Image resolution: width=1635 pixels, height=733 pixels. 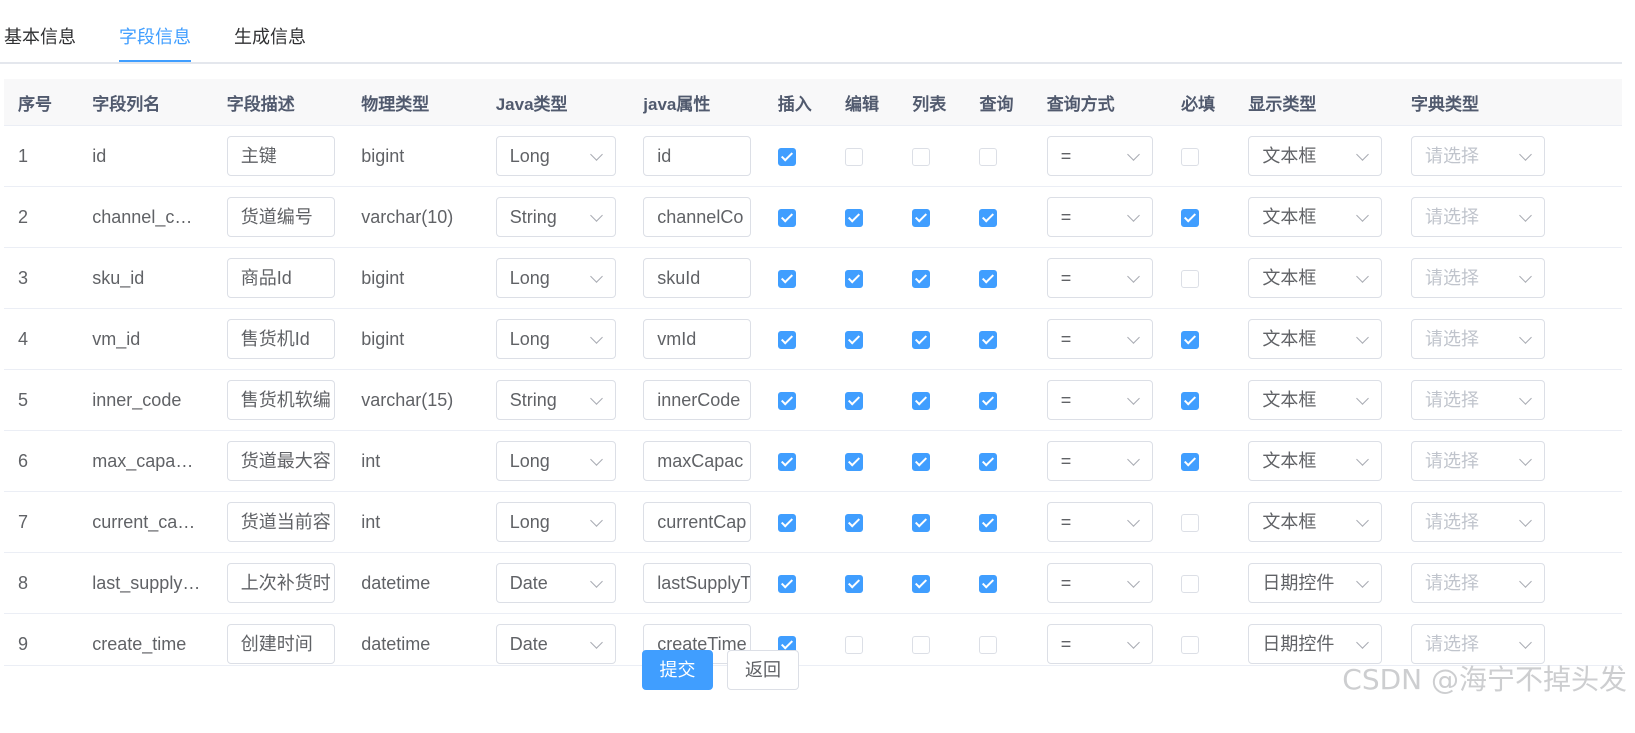 I want to click on field-description-input: 货道当前容, so click(x=280, y=522).